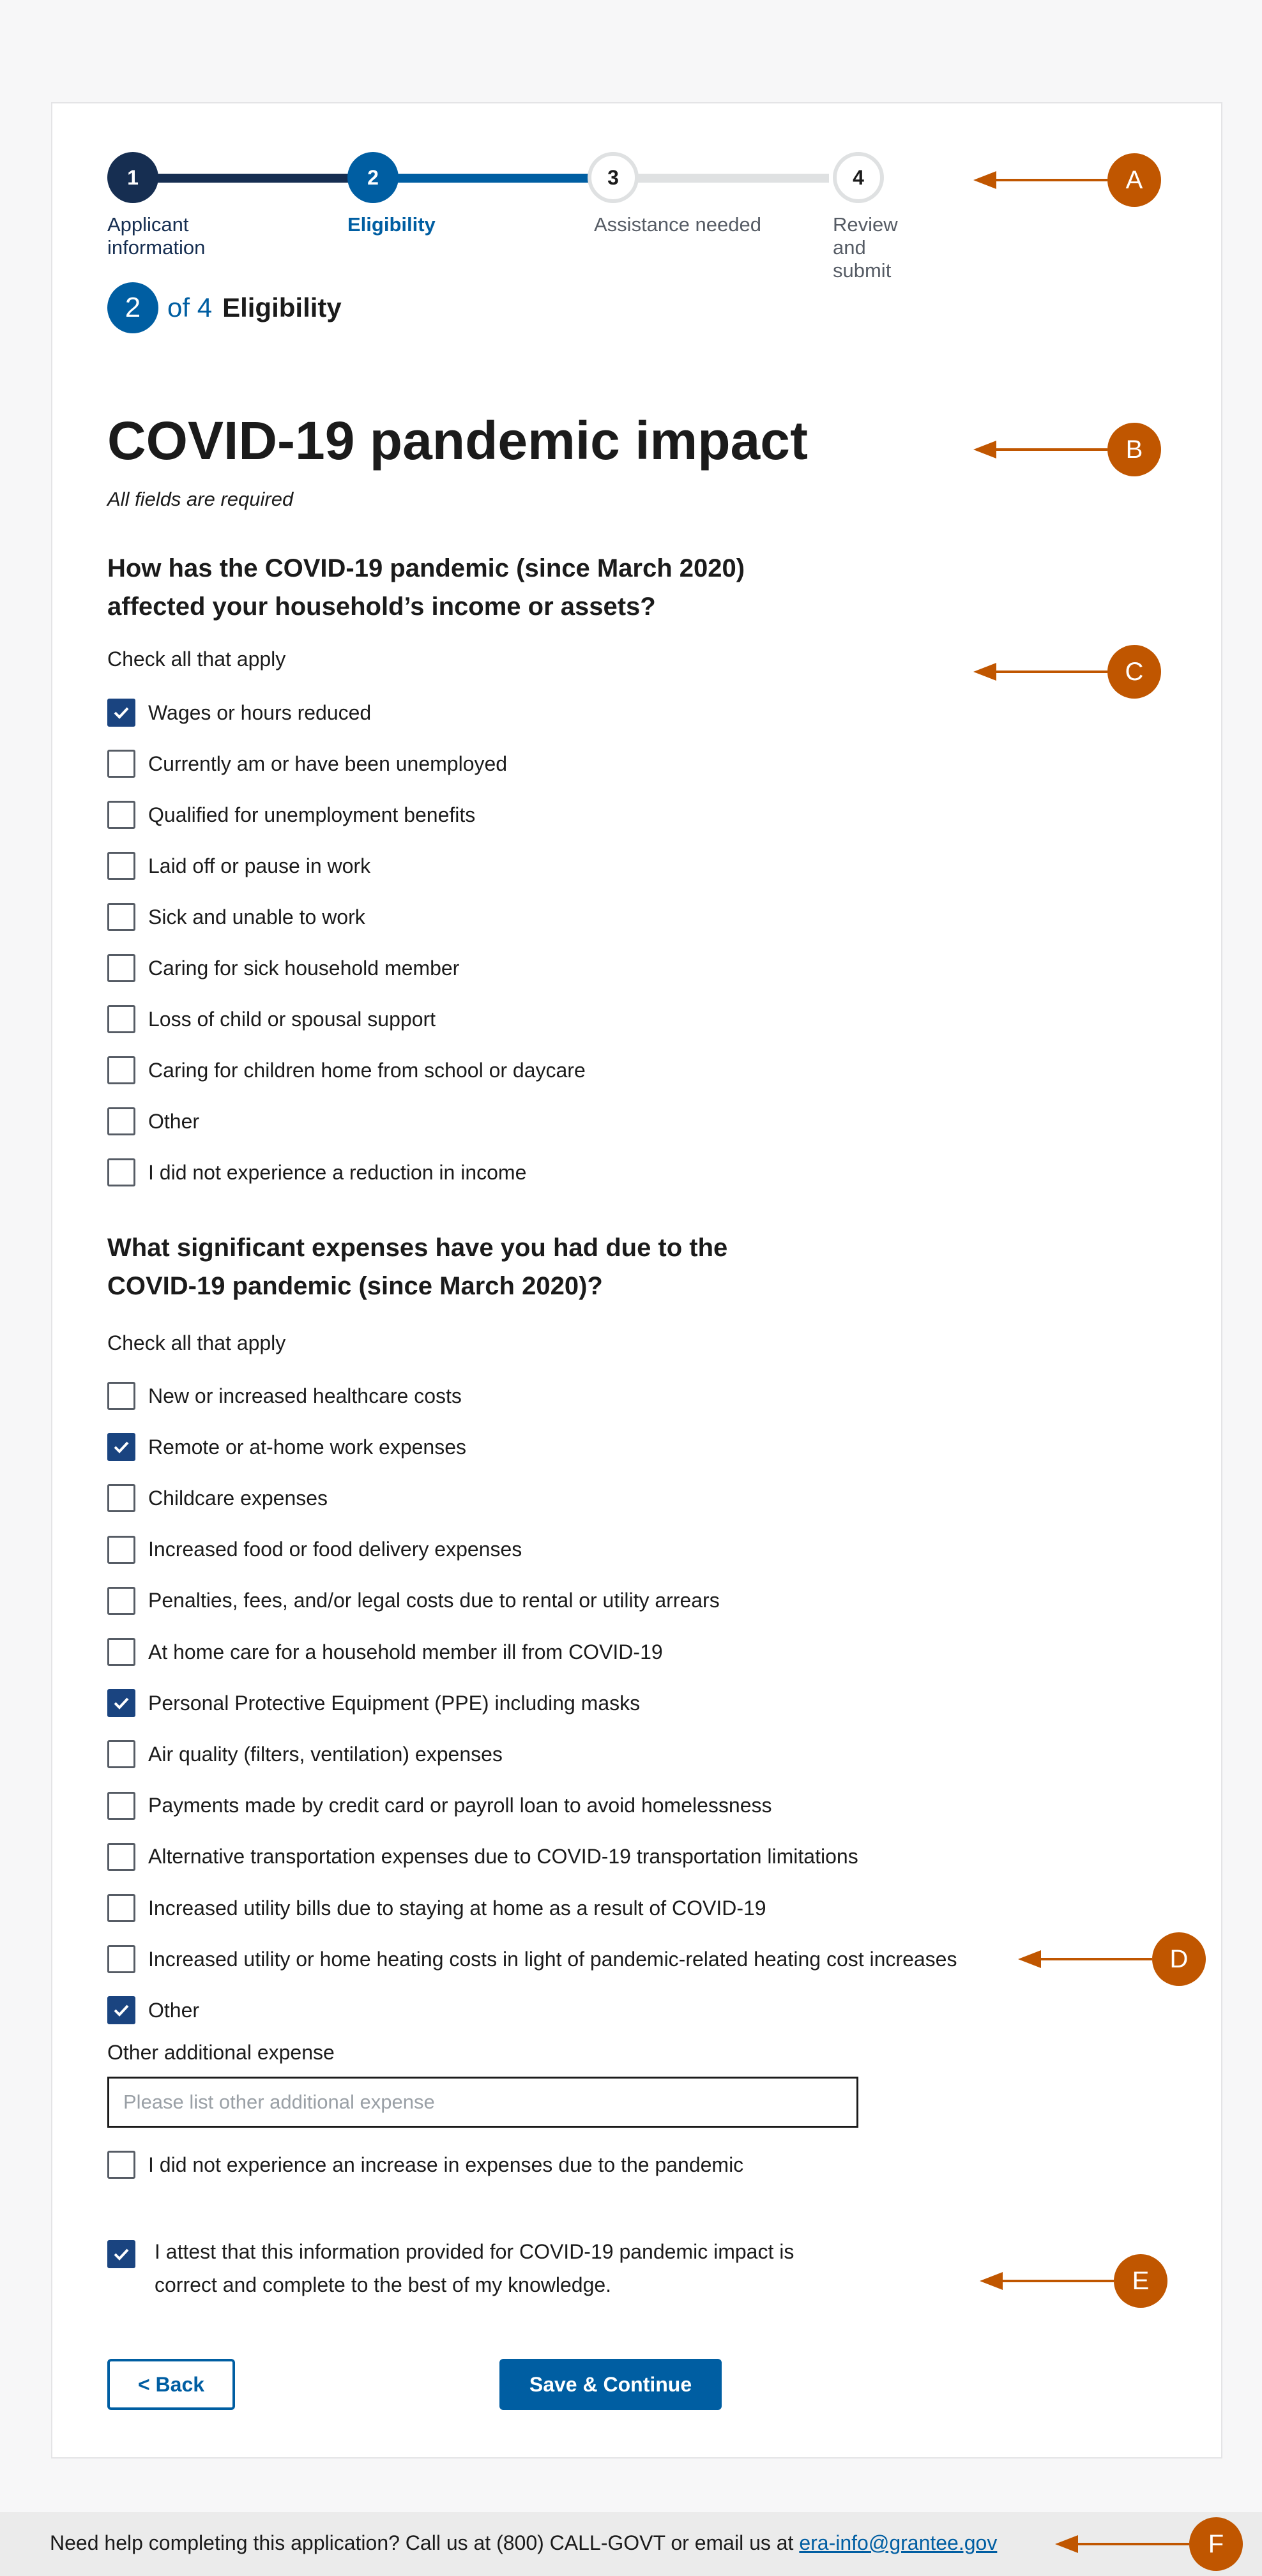 The height and width of the screenshot is (2576, 1262). I want to click on income-hint: Check all that apply, so click(196, 660).